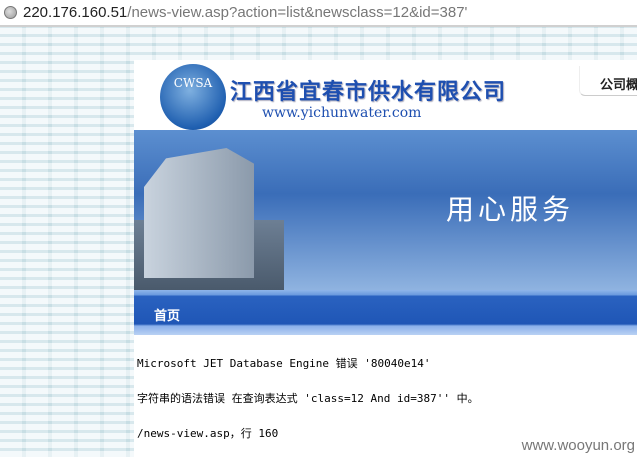 This screenshot has height=457, width=637. I want to click on website-url: www.yichunwater.com, so click(342, 113).